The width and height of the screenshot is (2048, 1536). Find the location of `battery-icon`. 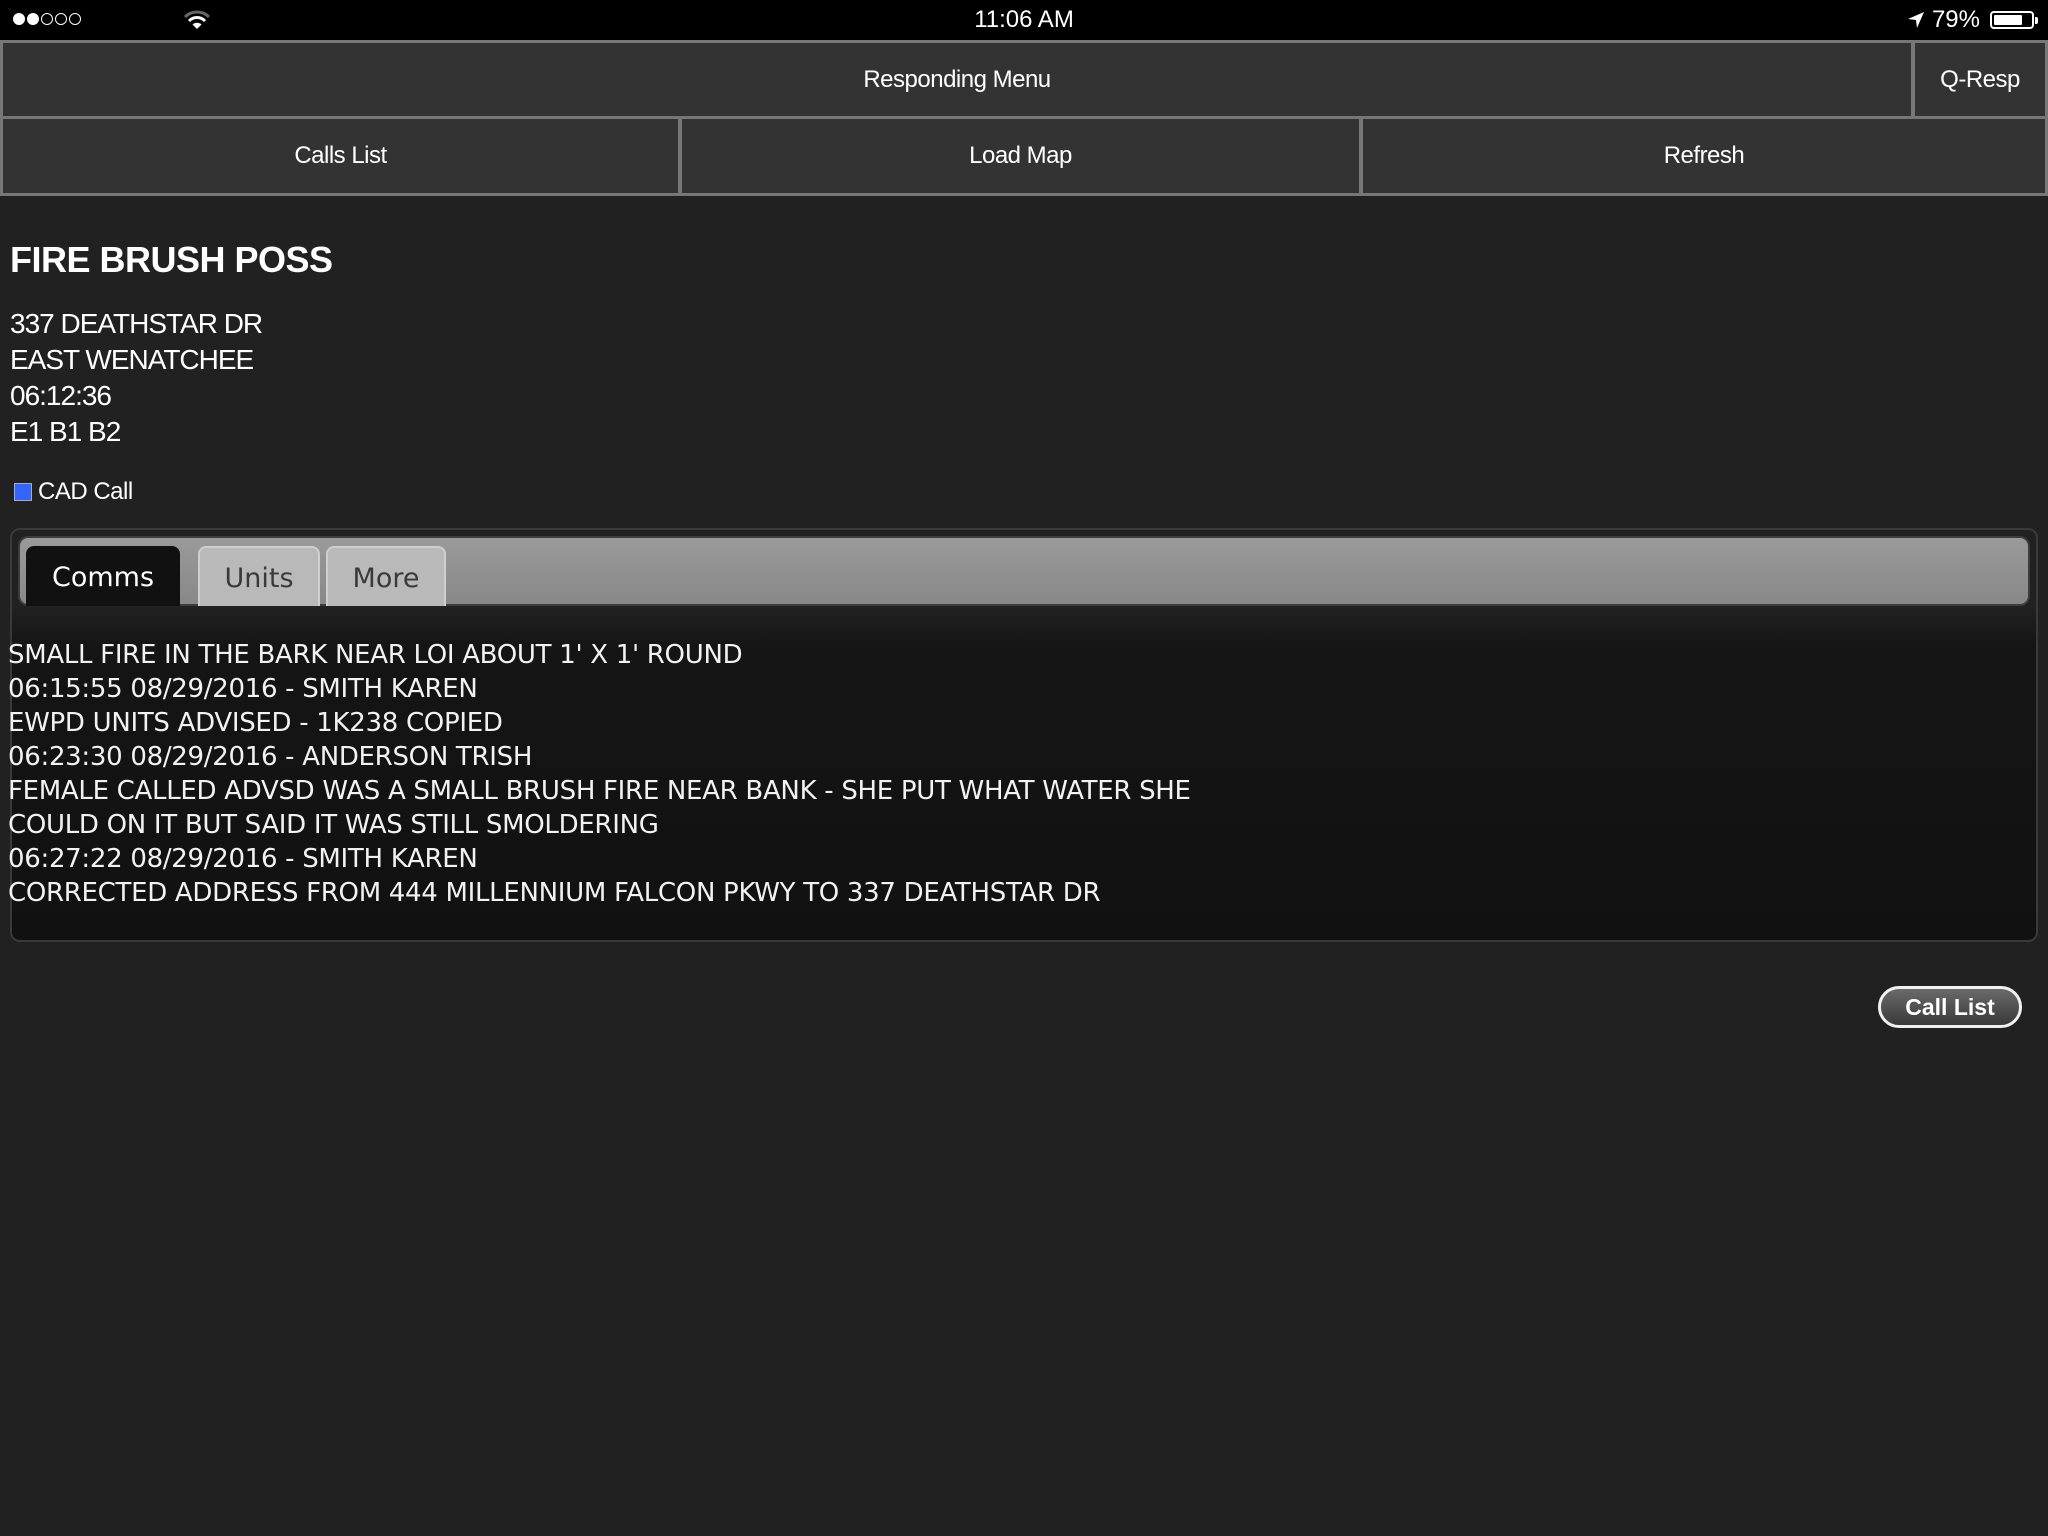

battery-icon is located at coordinates (2014, 20).